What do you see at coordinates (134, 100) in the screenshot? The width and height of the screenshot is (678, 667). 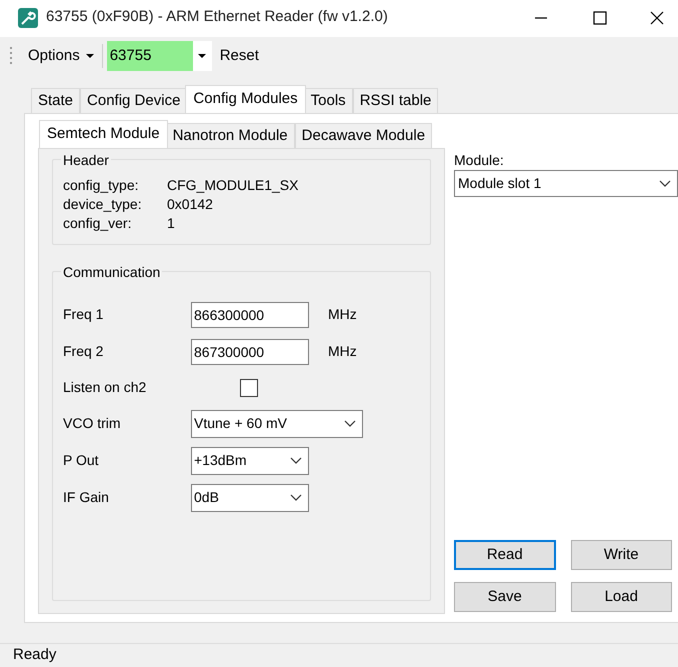 I see `tab: Config Device` at bounding box center [134, 100].